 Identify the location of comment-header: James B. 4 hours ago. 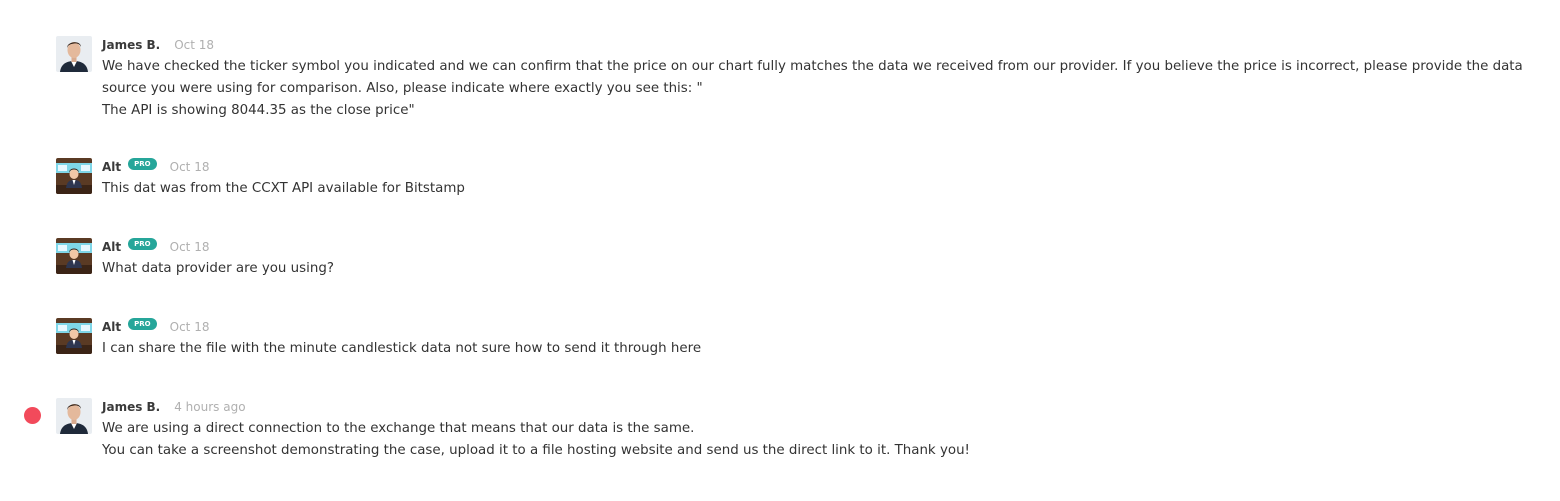
(174, 407).